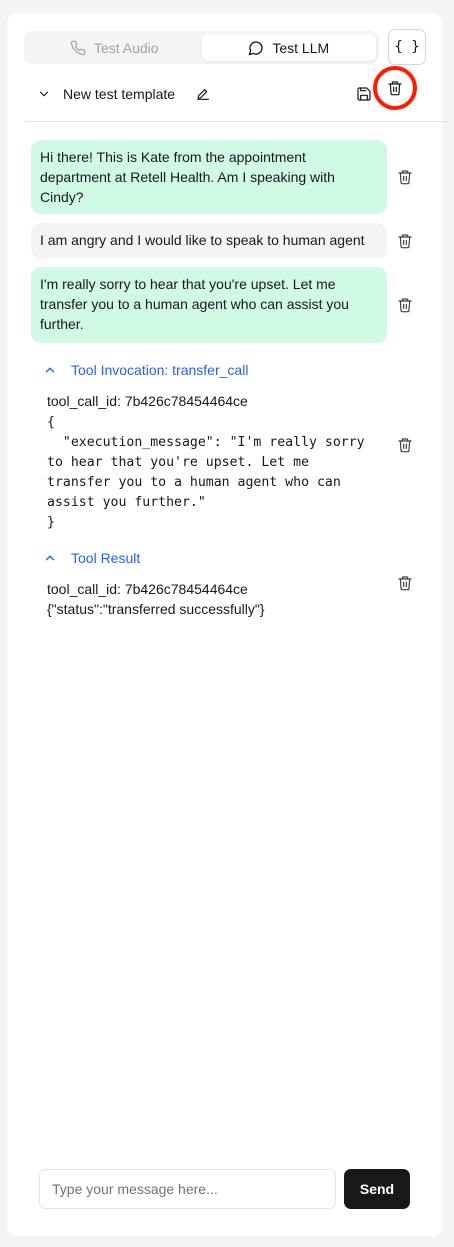  Describe the element at coordinates (187, 1189) in the screenshot. I see `message-input` at that location.